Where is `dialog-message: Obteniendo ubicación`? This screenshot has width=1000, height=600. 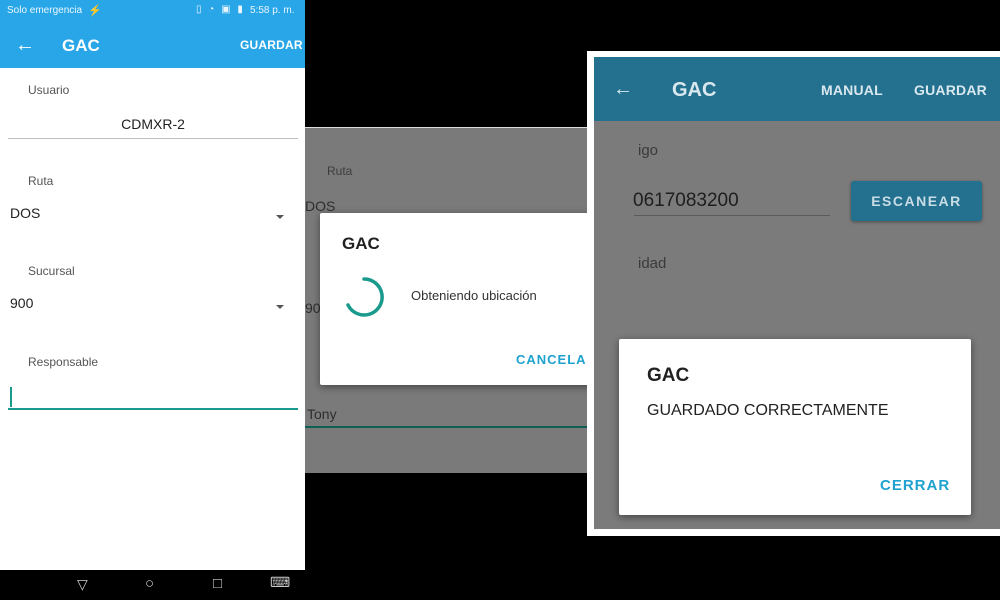
dialog-message: Obteniendo ubicación is located at coordinates (474, 295).